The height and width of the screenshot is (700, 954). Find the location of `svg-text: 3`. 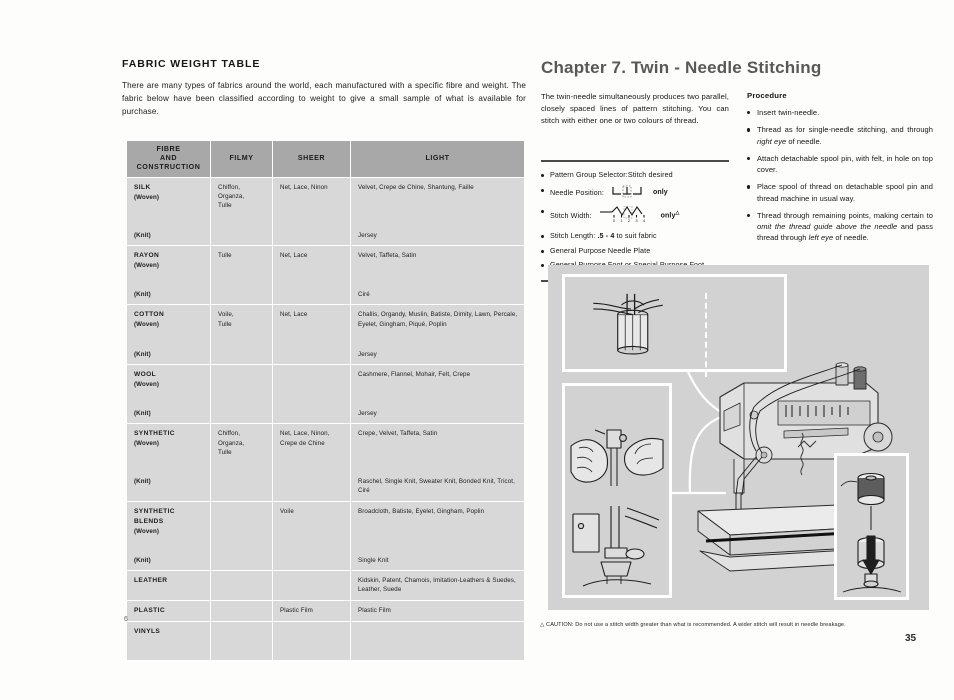

svg-text: 3 is located at coordinates (636, 220).